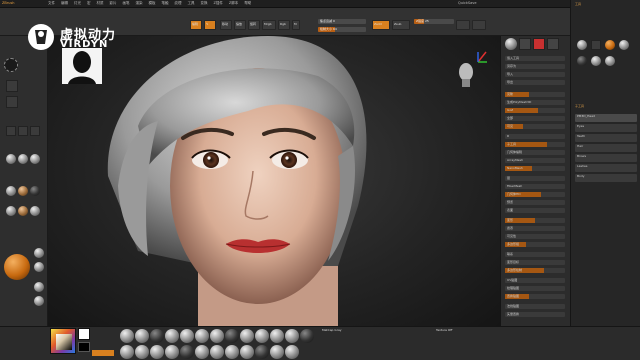 The image size is (640, 360). Describe the element at coordinates (463, 25) in the screenshot. I see `lightbox-button` at that location.